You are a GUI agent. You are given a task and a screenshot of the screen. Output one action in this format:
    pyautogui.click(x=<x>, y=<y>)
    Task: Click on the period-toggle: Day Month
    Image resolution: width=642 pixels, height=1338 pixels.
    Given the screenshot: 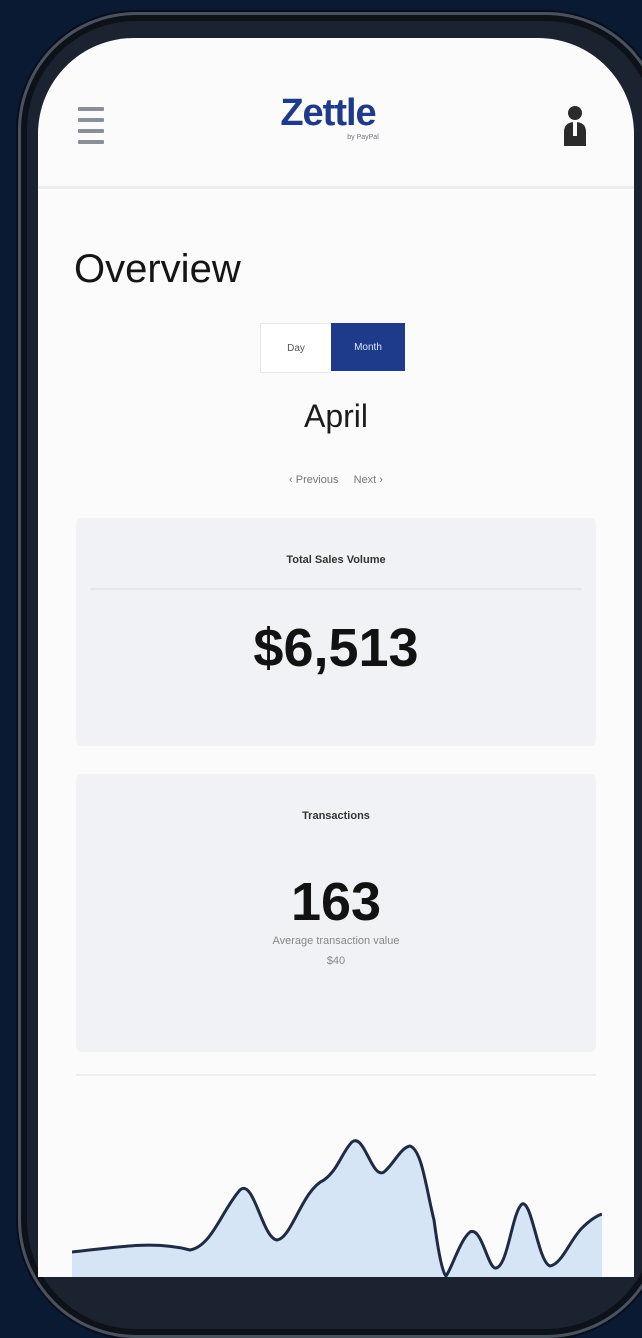 What is the action you would take?
    pyautogui.click(x=332, y=348)
    